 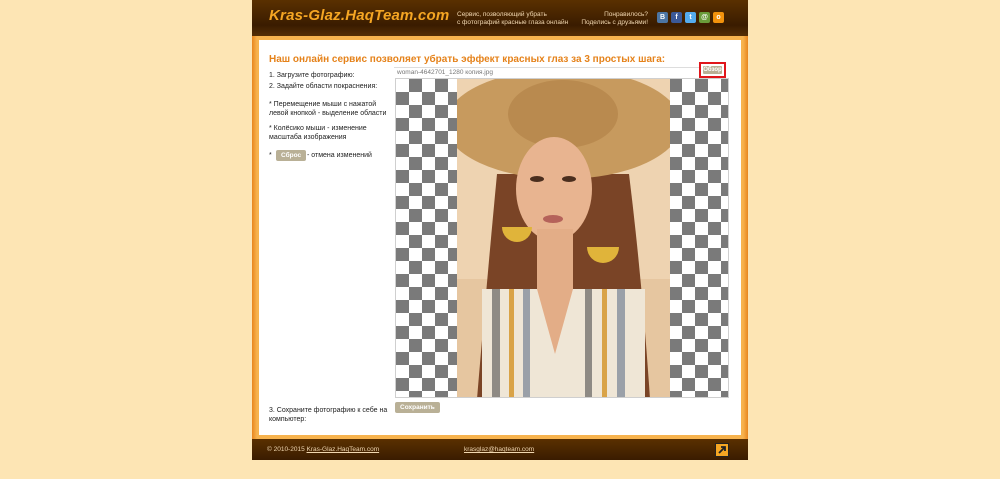 What do you see at coordinates (513, 22) in the screenshot?
I see `tagline-line-2: с фотографий красные глаза онлайн` at bounding box center [513, 22].